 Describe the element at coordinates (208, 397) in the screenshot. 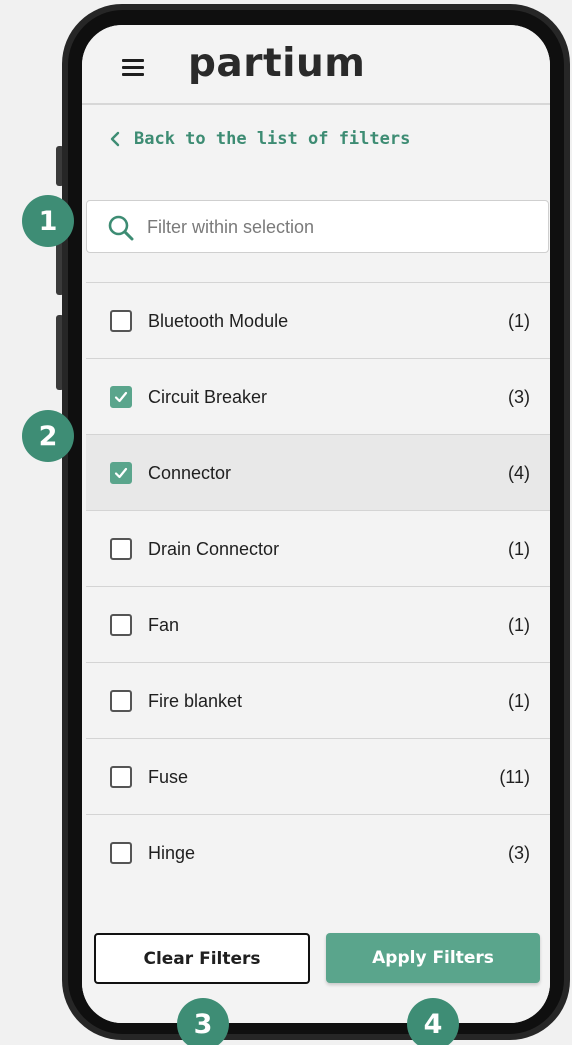

I see `filter-option-label: Circuit Breaker` at that location.